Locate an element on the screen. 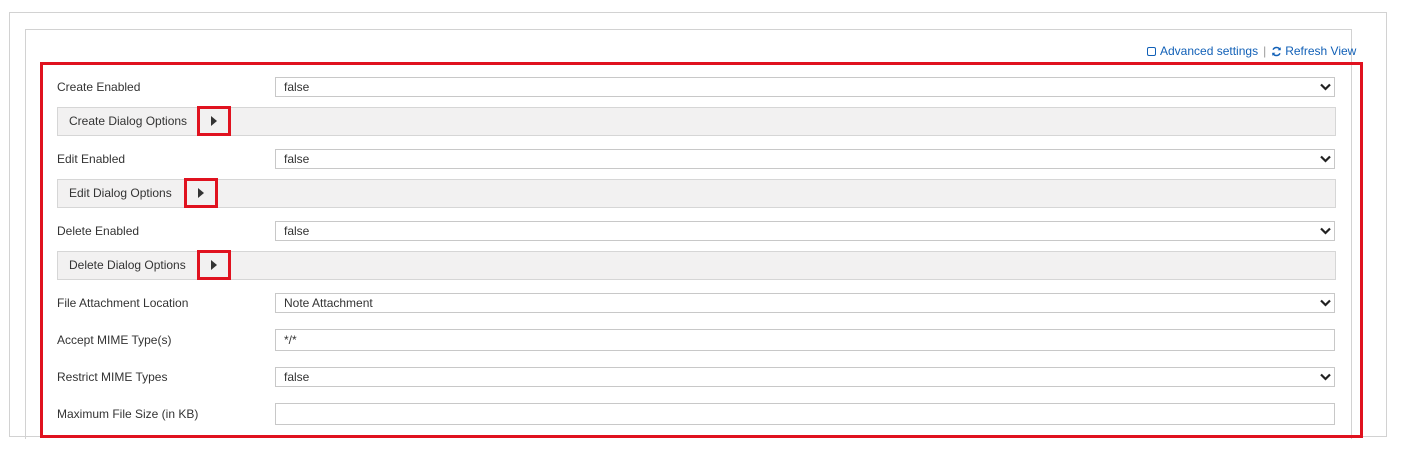 The image size is (1405, 457). maximum-file-size-input is located at coordinates (805, 414).